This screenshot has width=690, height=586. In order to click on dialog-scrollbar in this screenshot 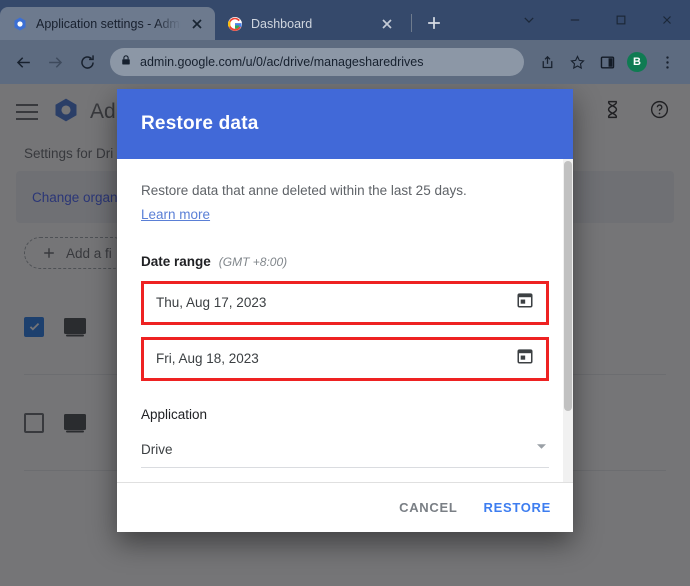, I will do `click(568, 320)`.